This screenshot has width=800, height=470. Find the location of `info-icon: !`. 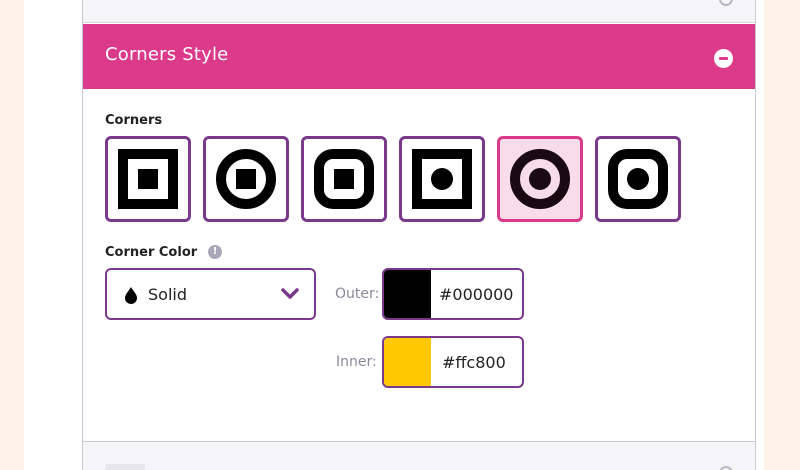

info-icon: ! is located at coordinates (215, 252).